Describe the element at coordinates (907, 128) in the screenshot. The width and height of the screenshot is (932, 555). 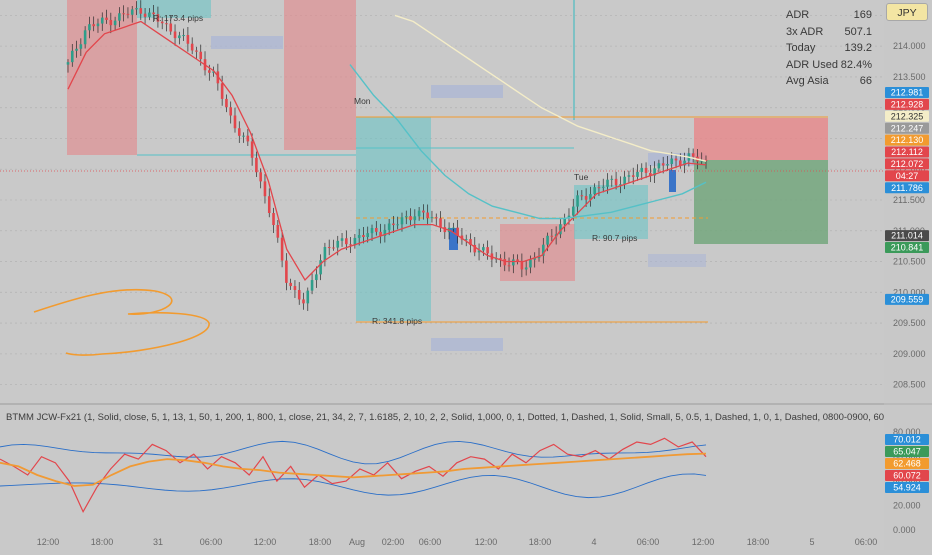
I see `price-label: 212.247` at that location.